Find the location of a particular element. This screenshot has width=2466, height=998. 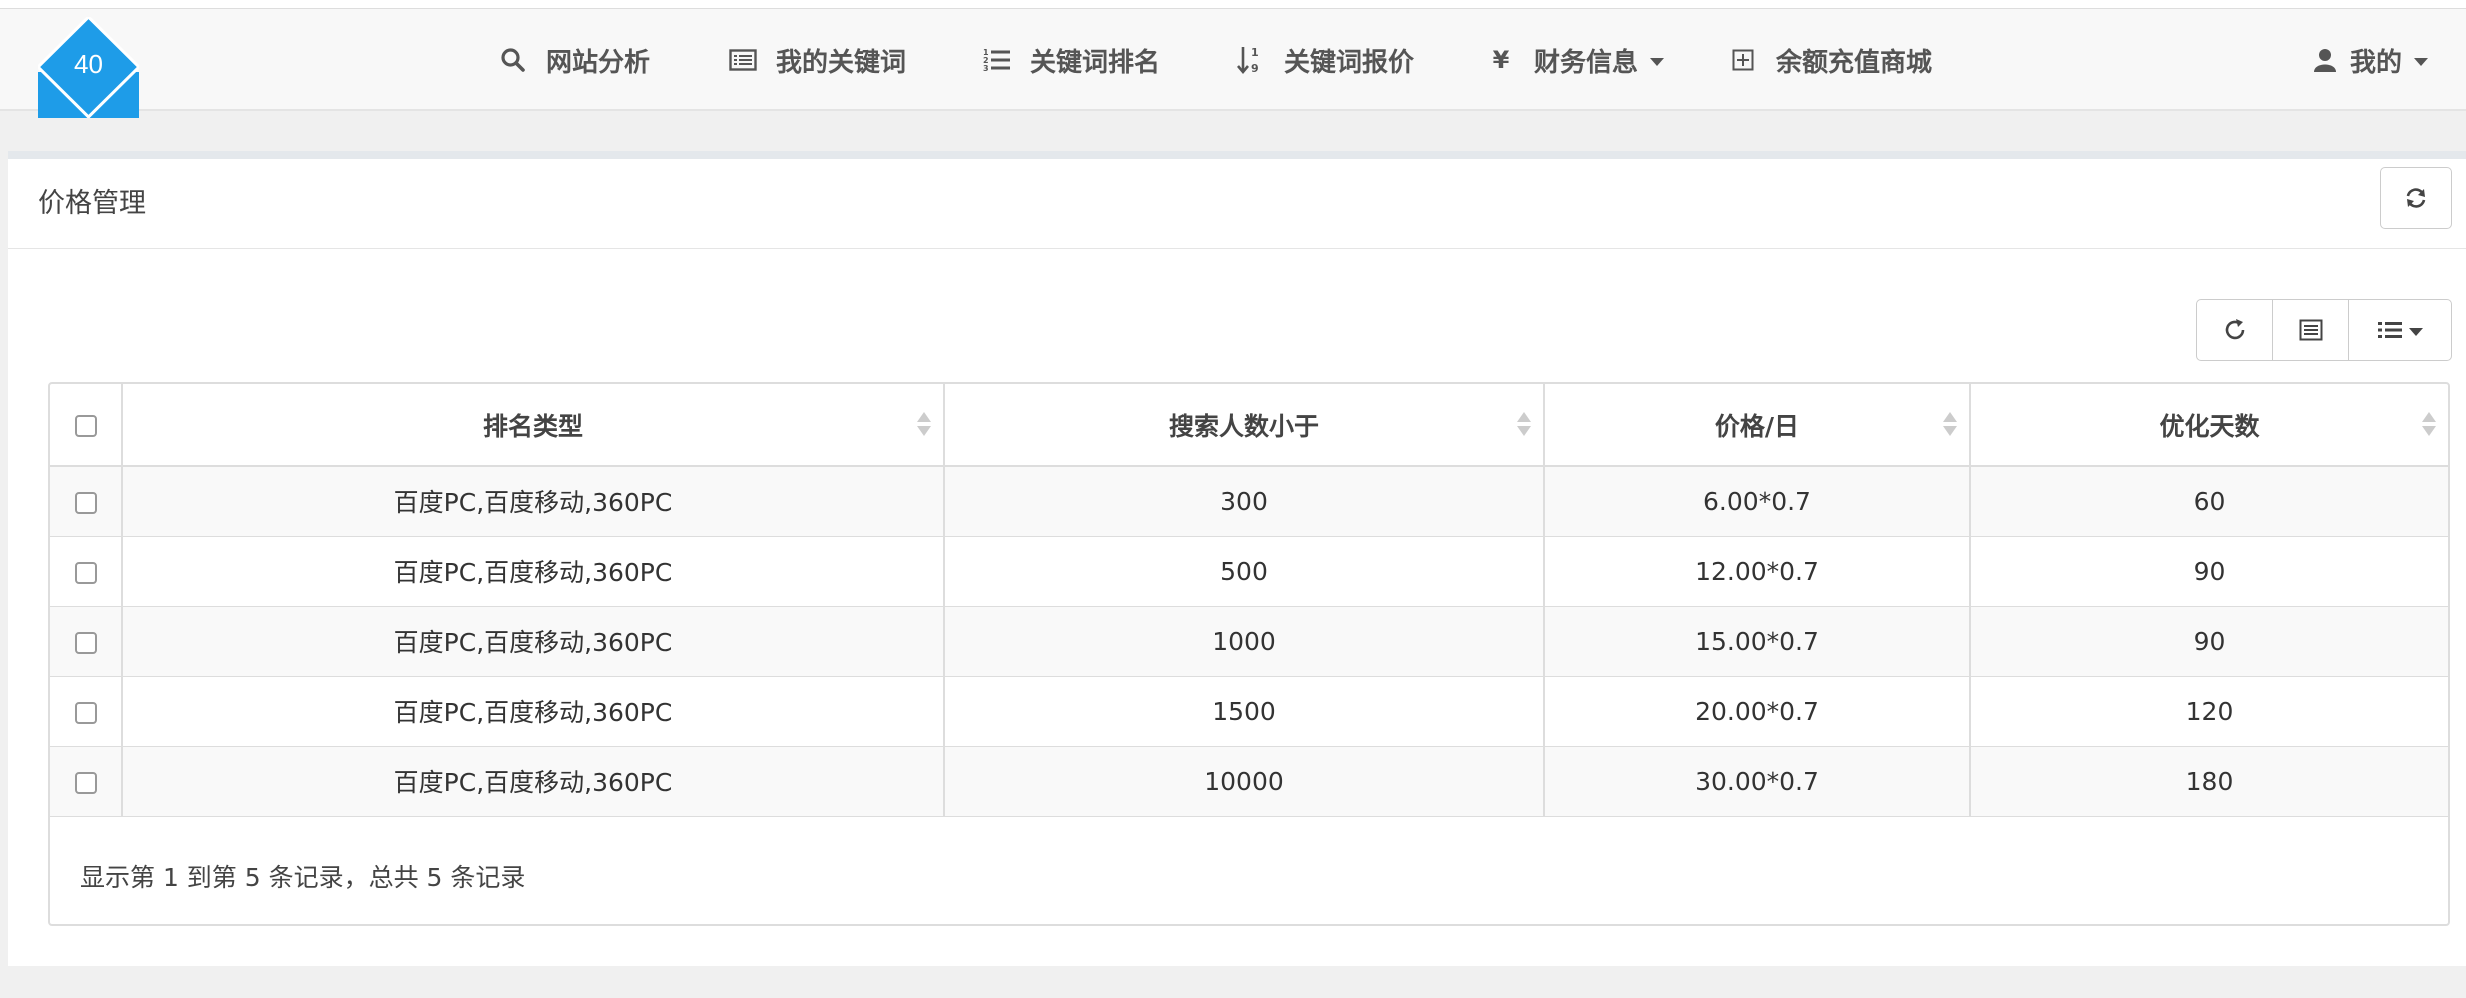

plus-square-icon is located at coordinates (1743, 60).